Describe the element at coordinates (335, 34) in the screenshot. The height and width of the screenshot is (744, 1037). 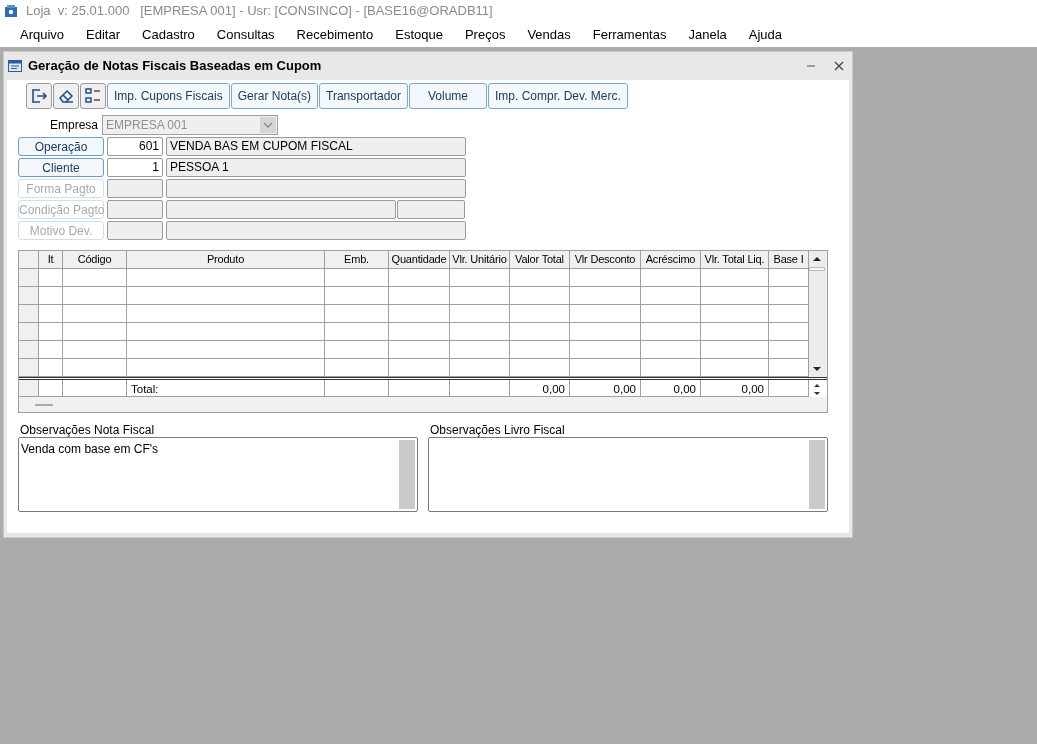
I see `menu-item: Recebimento` at that location.